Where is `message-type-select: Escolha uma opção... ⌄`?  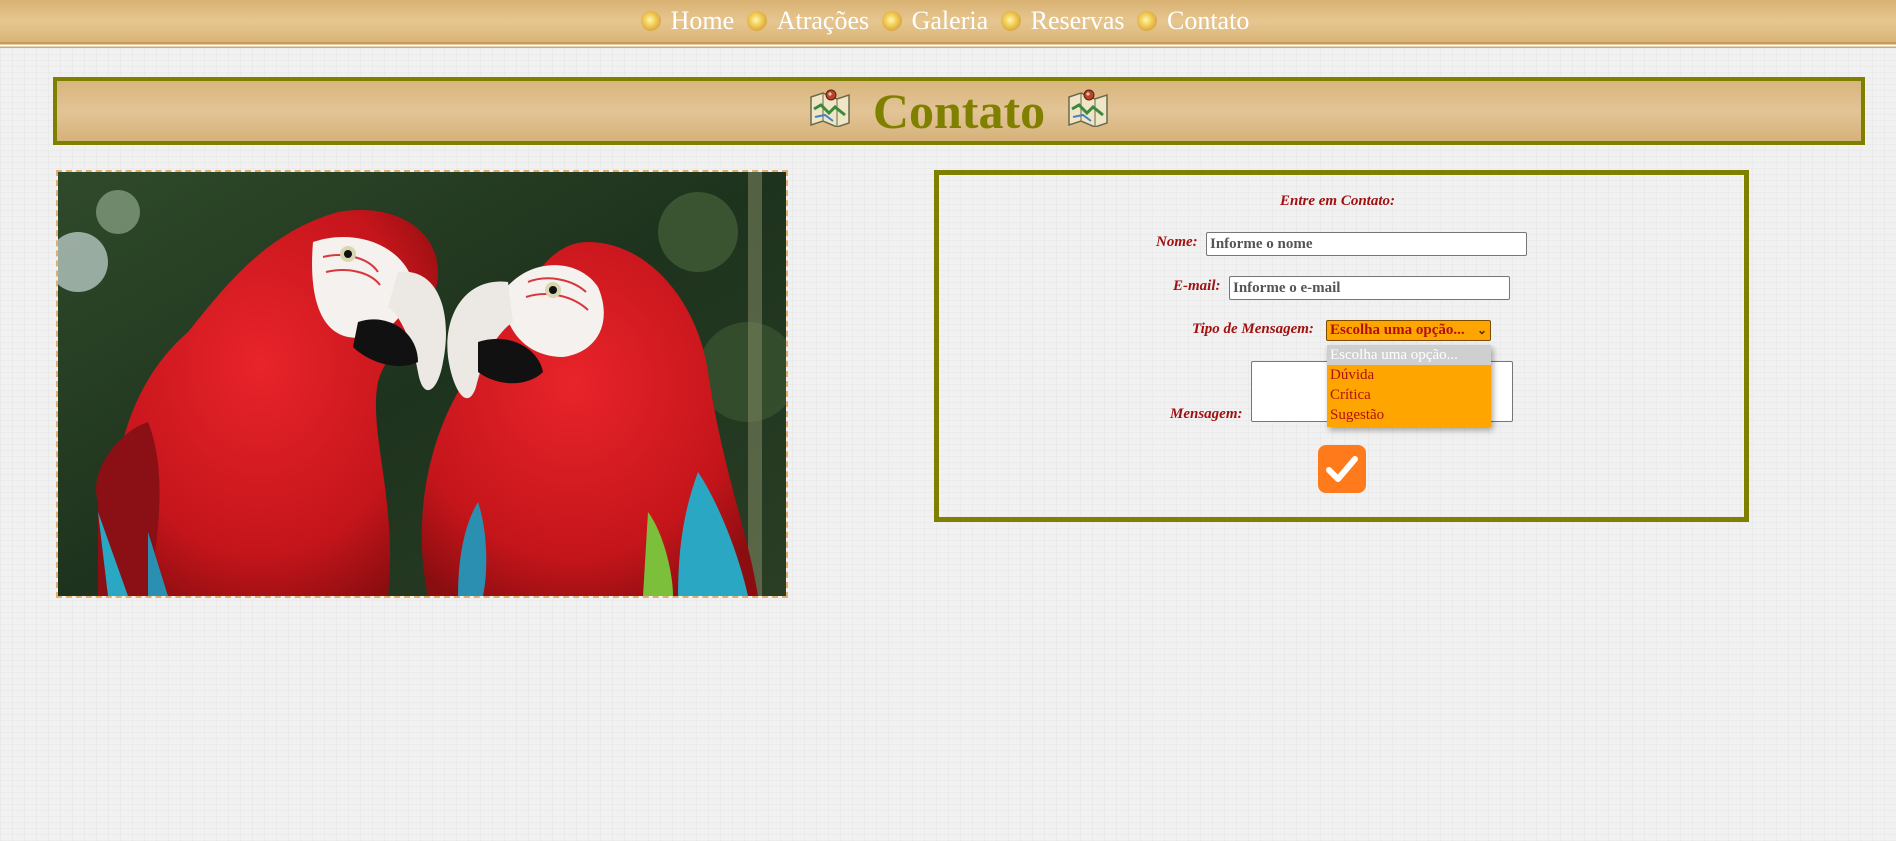 message-type-select: Escolha uma opção... ⌄ is located at coordinates (1408, 330).